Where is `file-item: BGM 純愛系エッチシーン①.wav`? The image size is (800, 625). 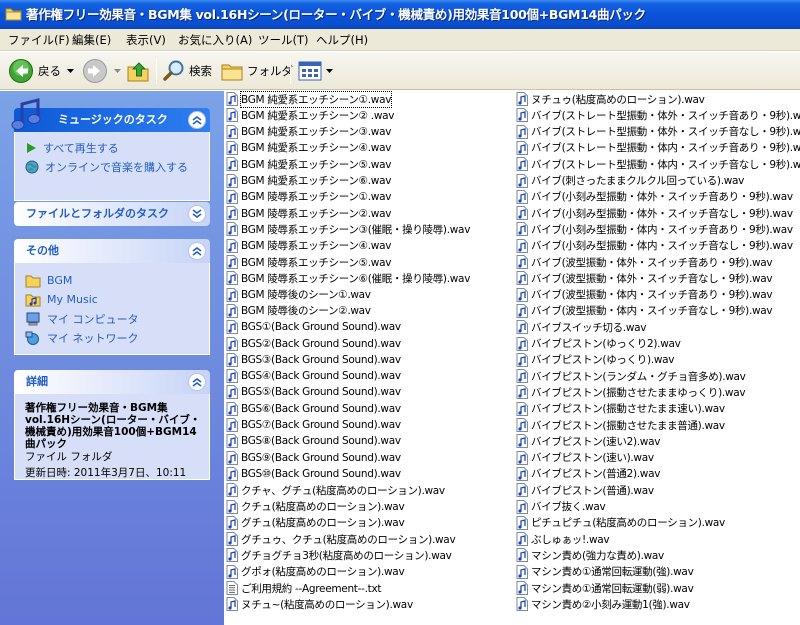 file-item: BGM 純愛系エッチシーン①.wav is located at coordinates (309, 99).